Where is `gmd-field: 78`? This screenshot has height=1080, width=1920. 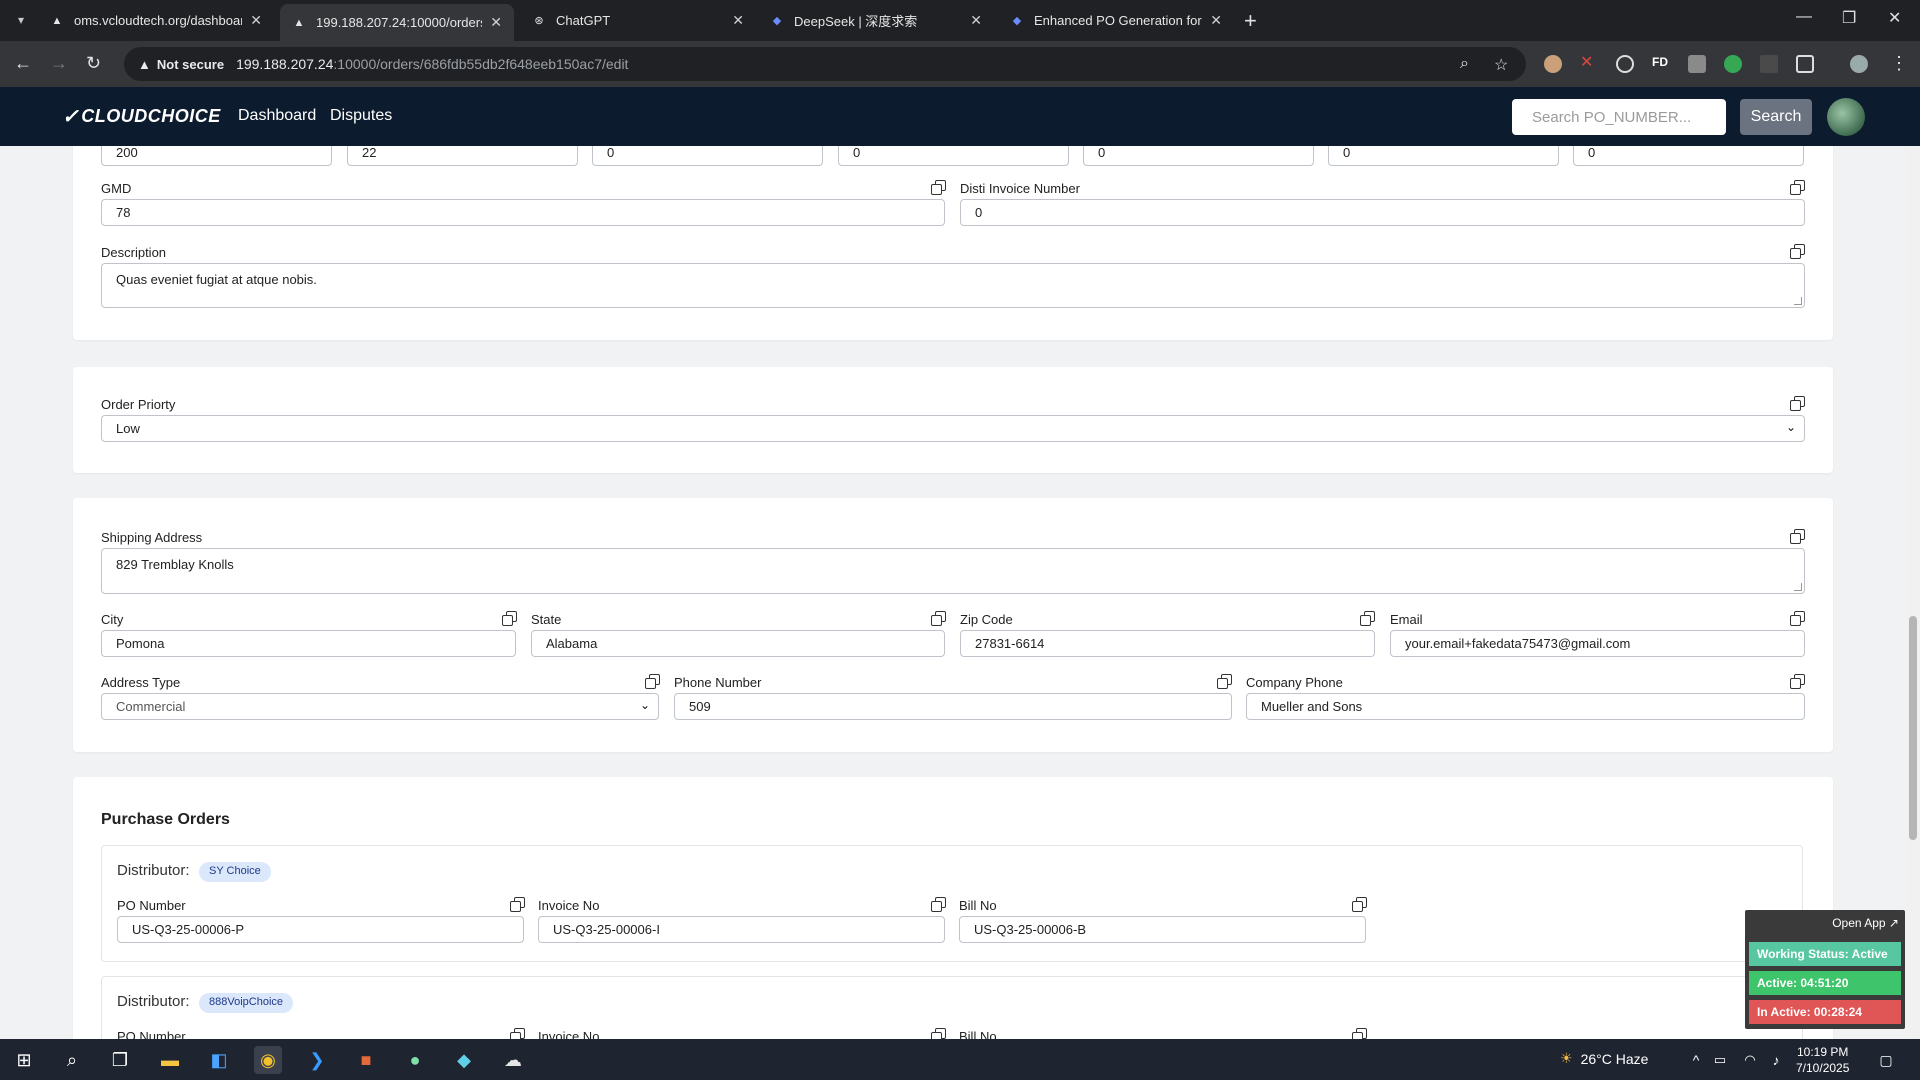
gmd-field: 78 is located at coordinates (523, 212).